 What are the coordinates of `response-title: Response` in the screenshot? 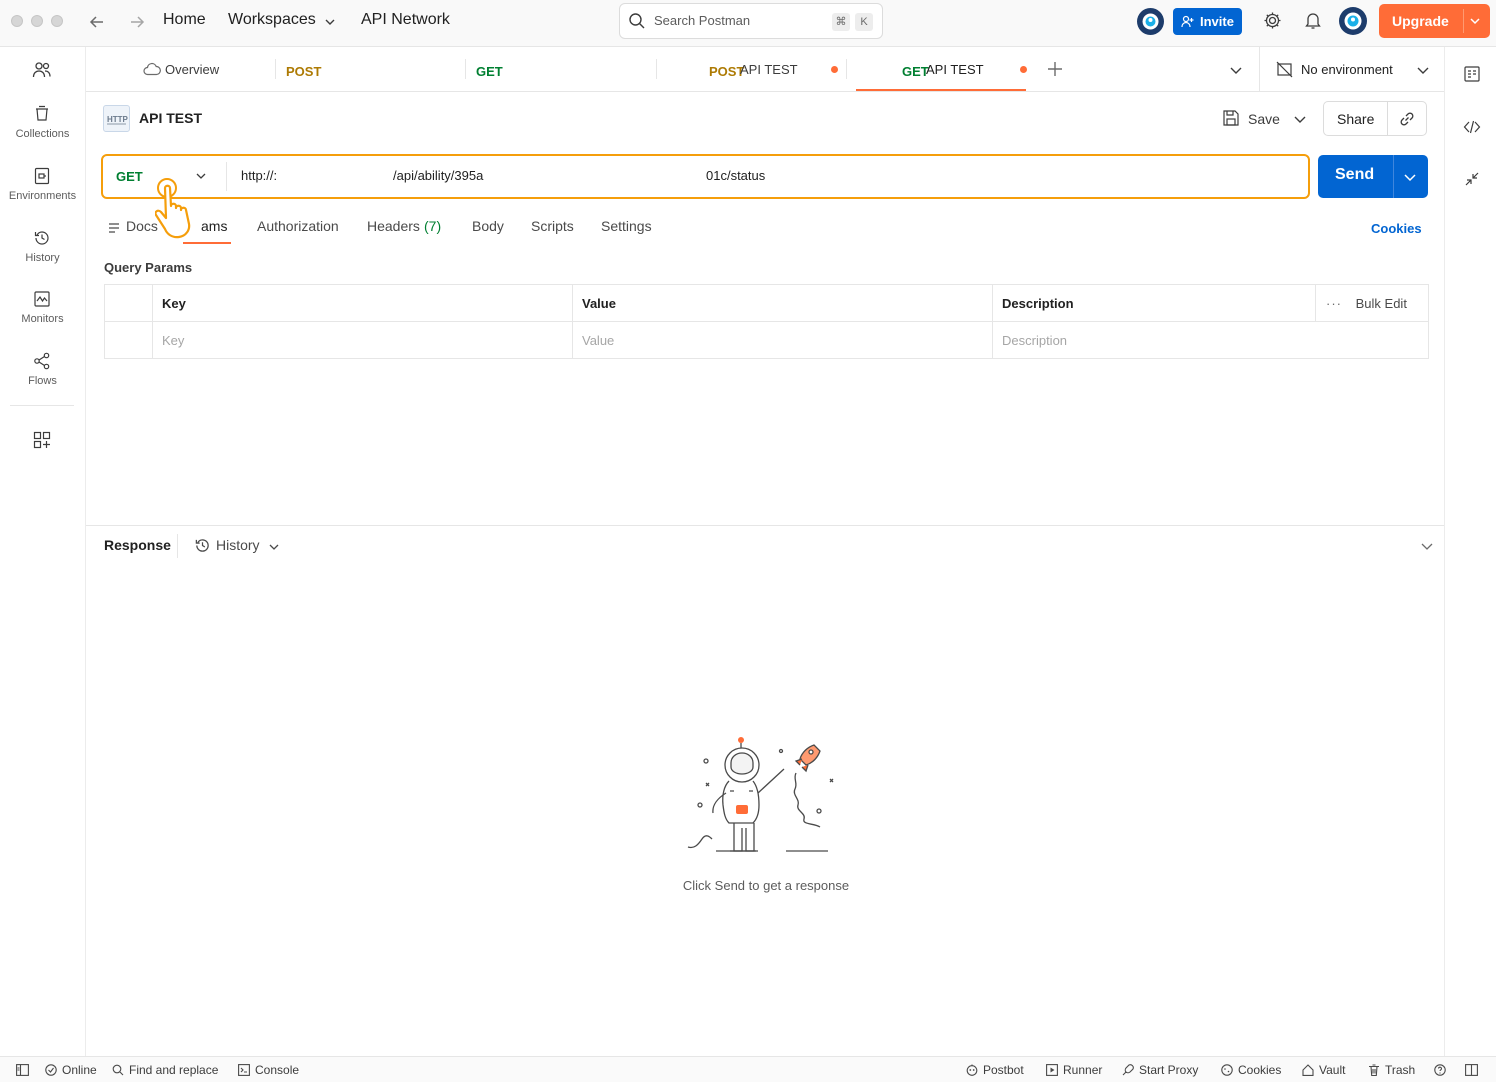 It's located at (137, 545).